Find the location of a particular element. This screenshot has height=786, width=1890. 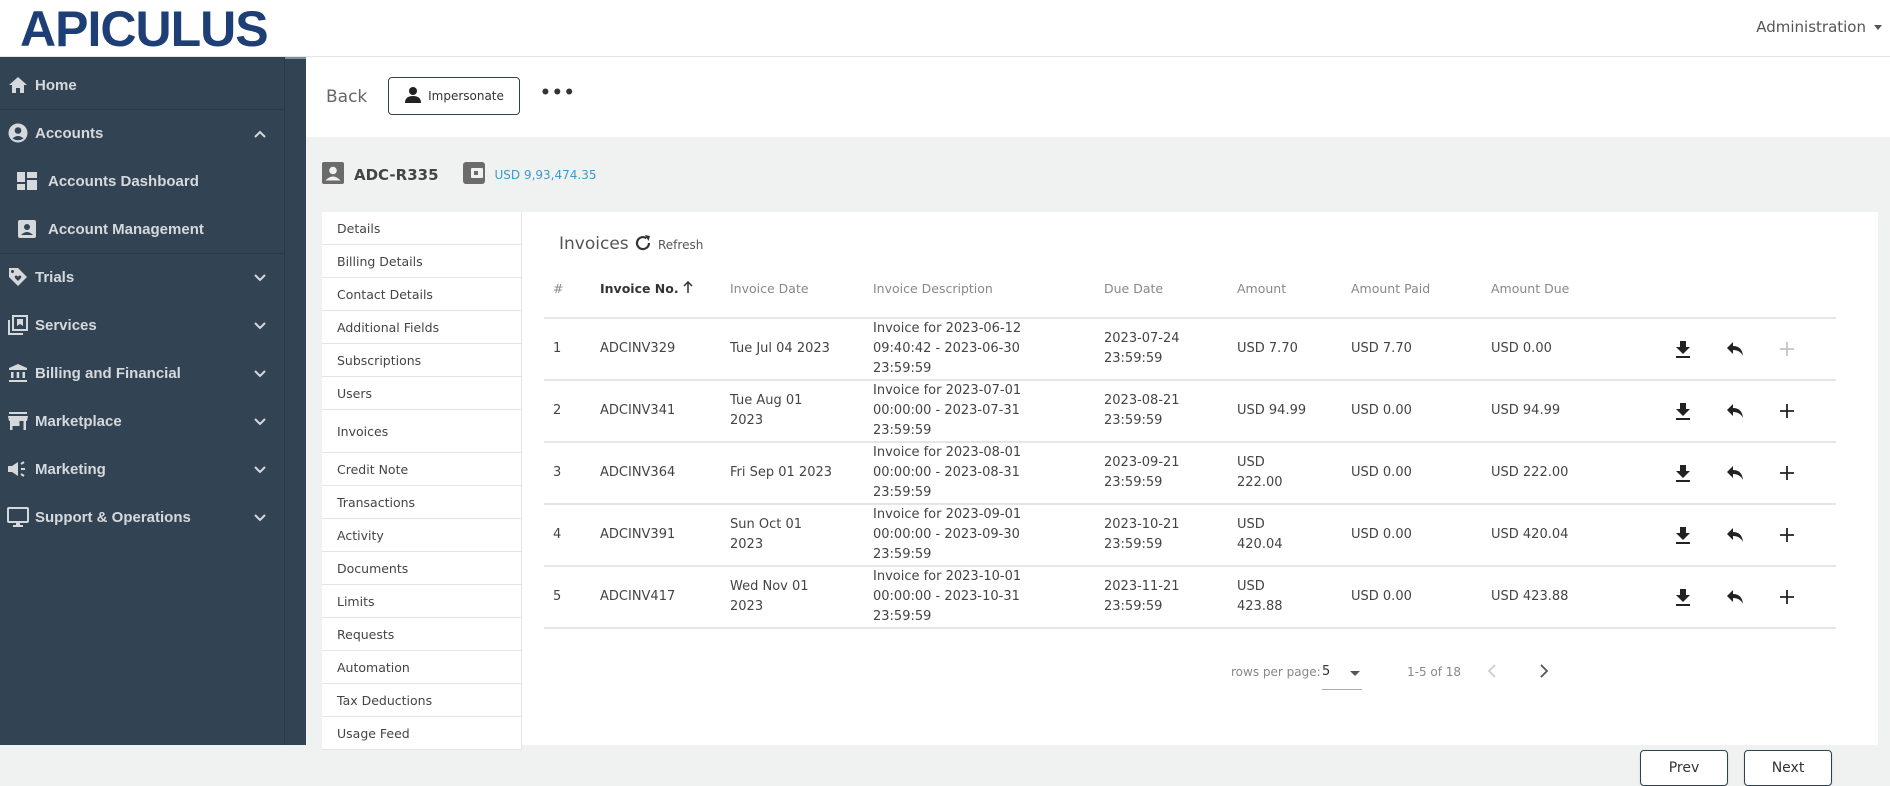

sidebar-scroll-indicator is located at coordinates (295, 58).